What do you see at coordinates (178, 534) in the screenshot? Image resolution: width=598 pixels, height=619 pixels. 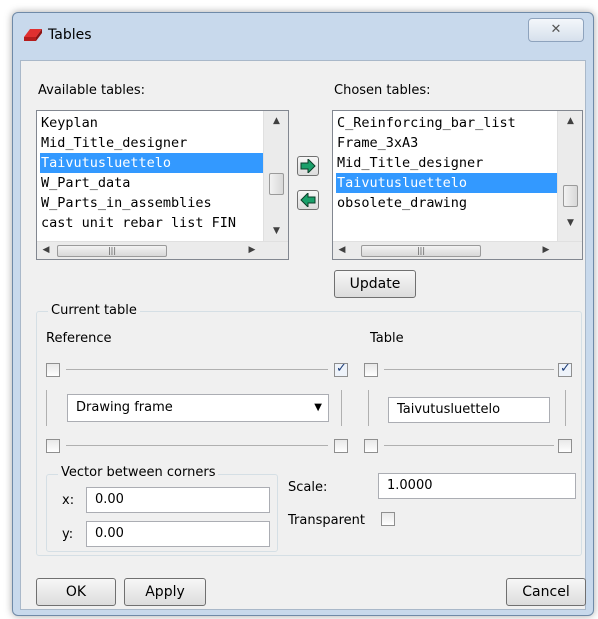 I see `y-field: 0.00` at bounding box center [178, 534].